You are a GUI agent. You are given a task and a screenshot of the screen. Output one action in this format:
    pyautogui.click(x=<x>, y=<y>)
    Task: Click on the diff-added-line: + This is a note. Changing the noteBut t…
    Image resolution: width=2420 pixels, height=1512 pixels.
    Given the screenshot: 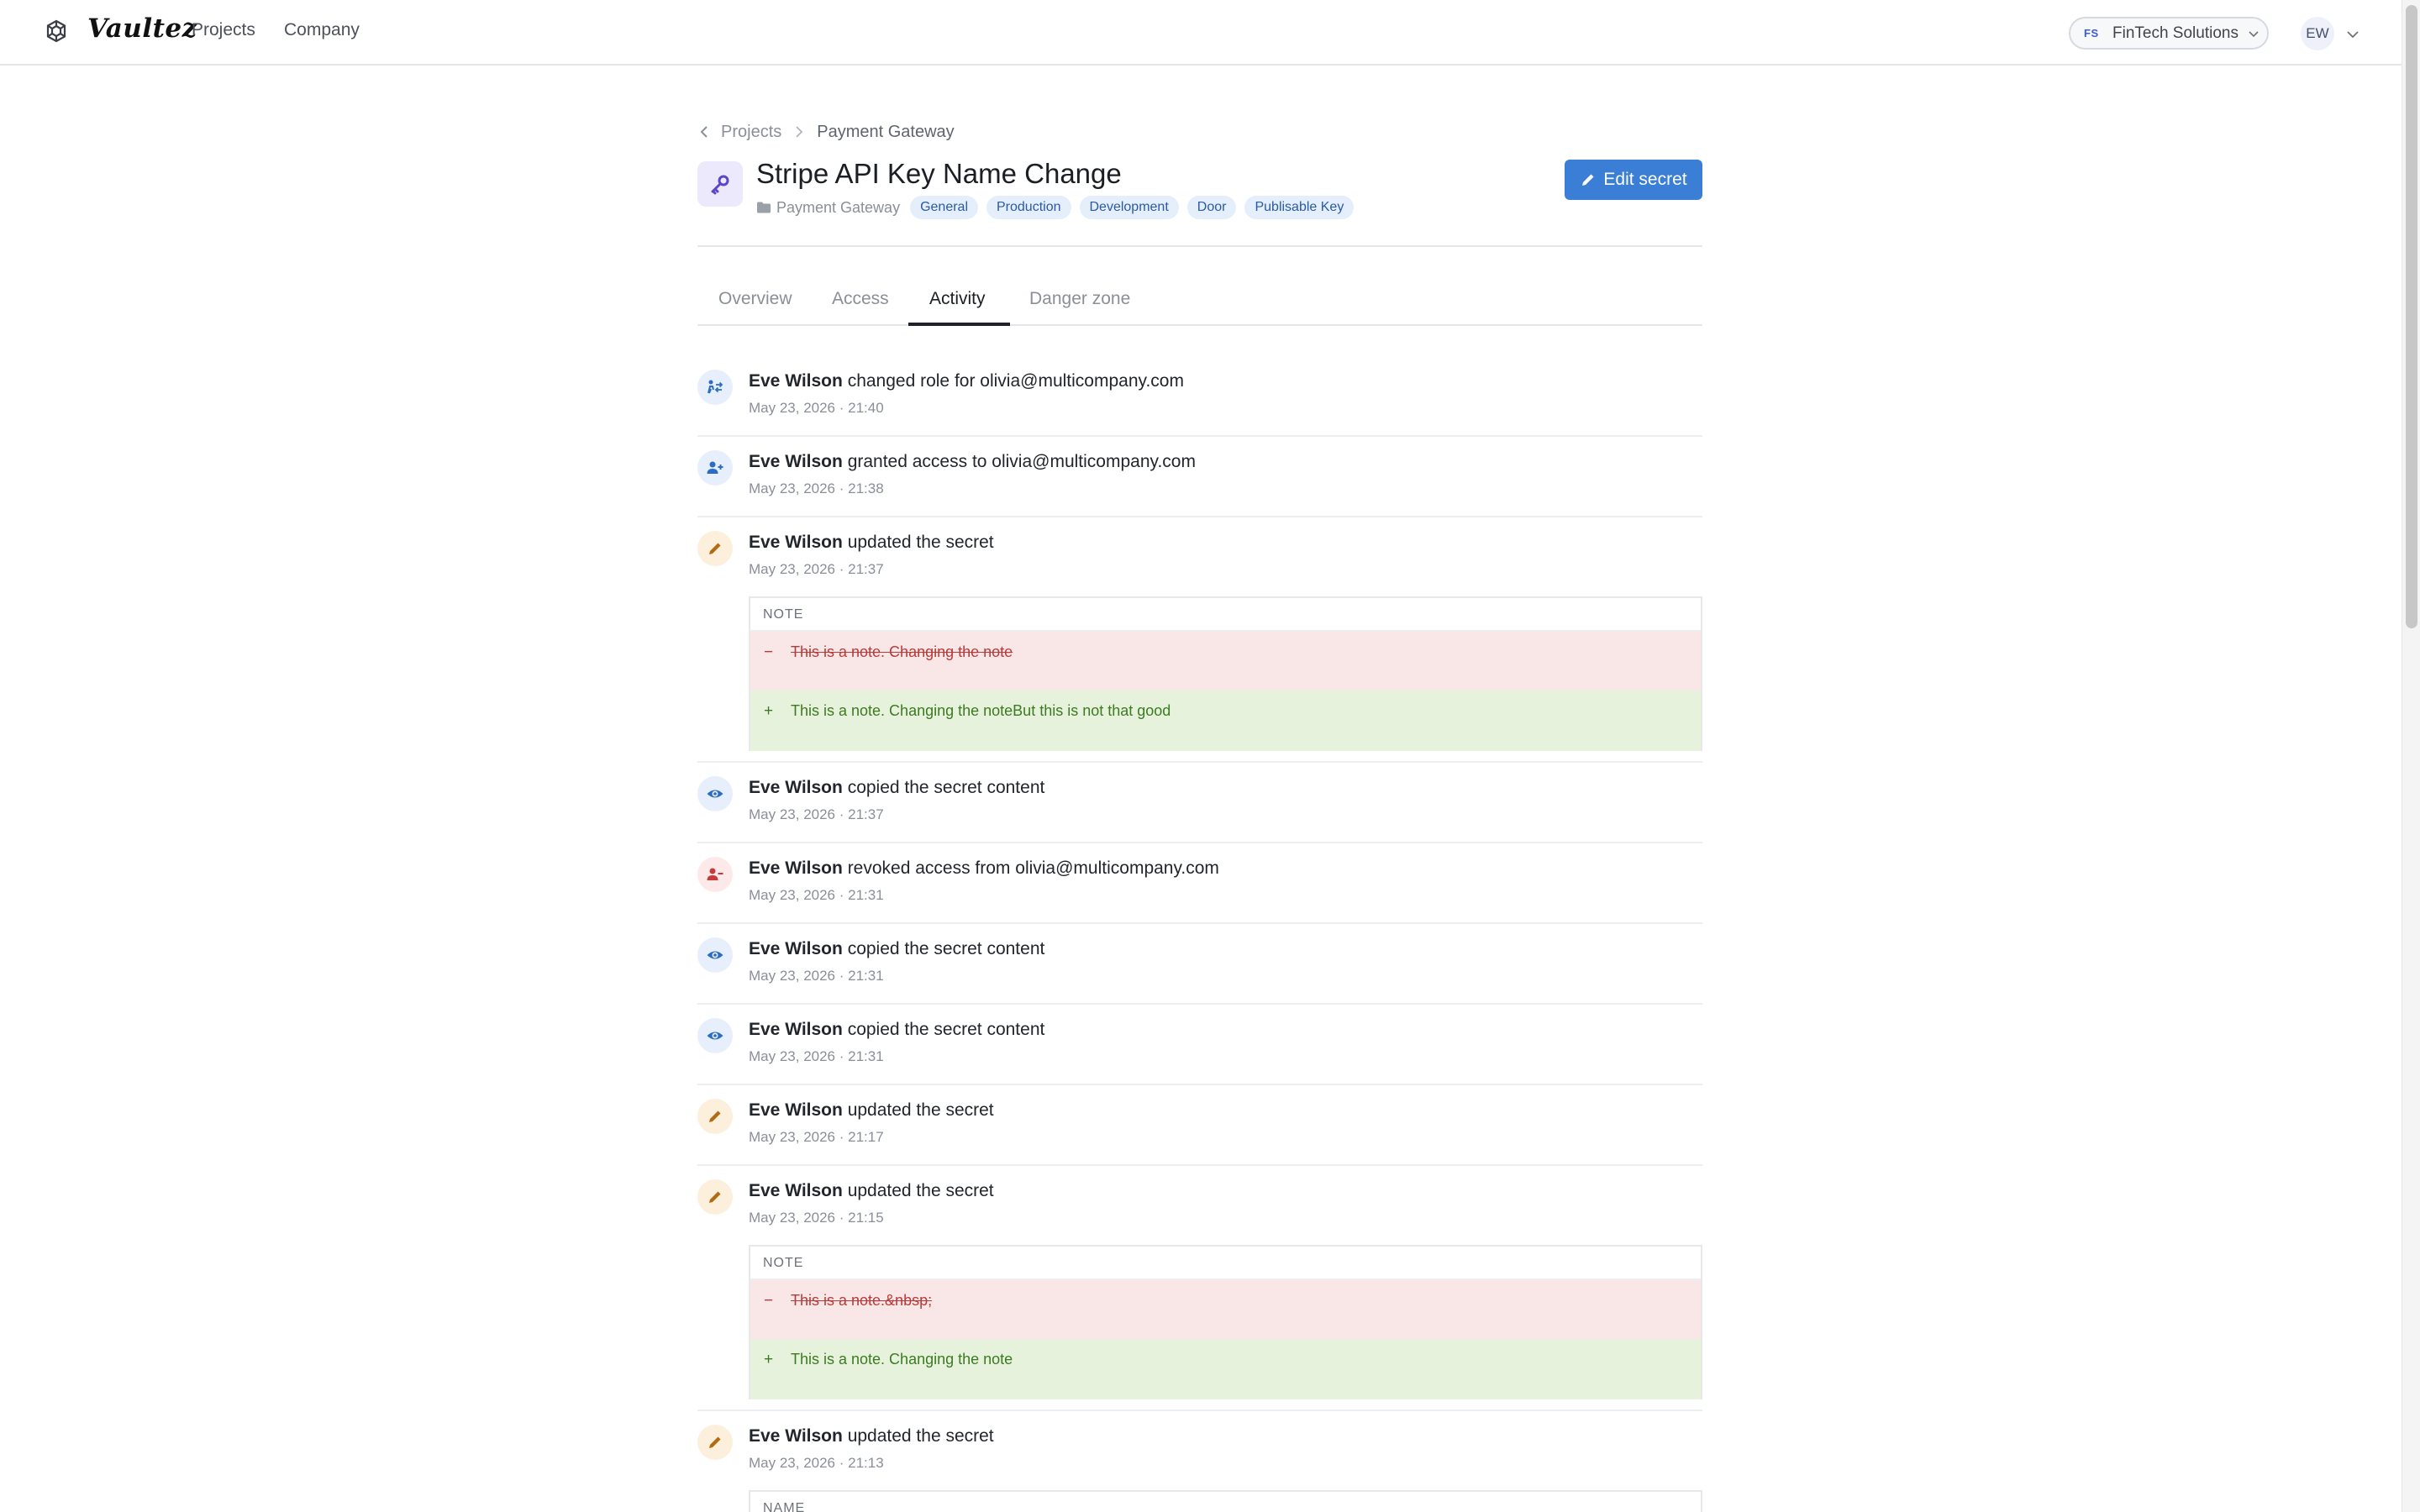 What is the action you would take?
    pyautogui.click(x=1225, y=720)
    